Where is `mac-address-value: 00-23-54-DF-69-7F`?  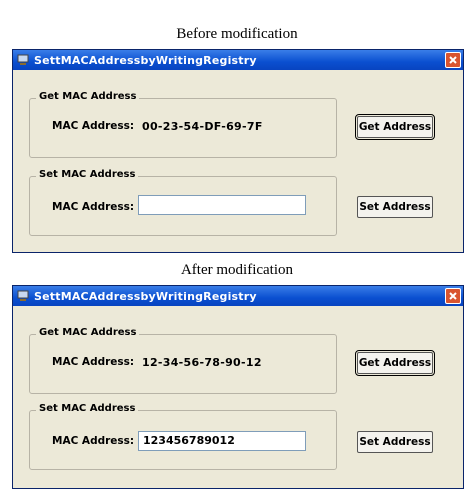 mac-address-value: 00-23-54-DF-69-7F is located at coordinates (202, 126).